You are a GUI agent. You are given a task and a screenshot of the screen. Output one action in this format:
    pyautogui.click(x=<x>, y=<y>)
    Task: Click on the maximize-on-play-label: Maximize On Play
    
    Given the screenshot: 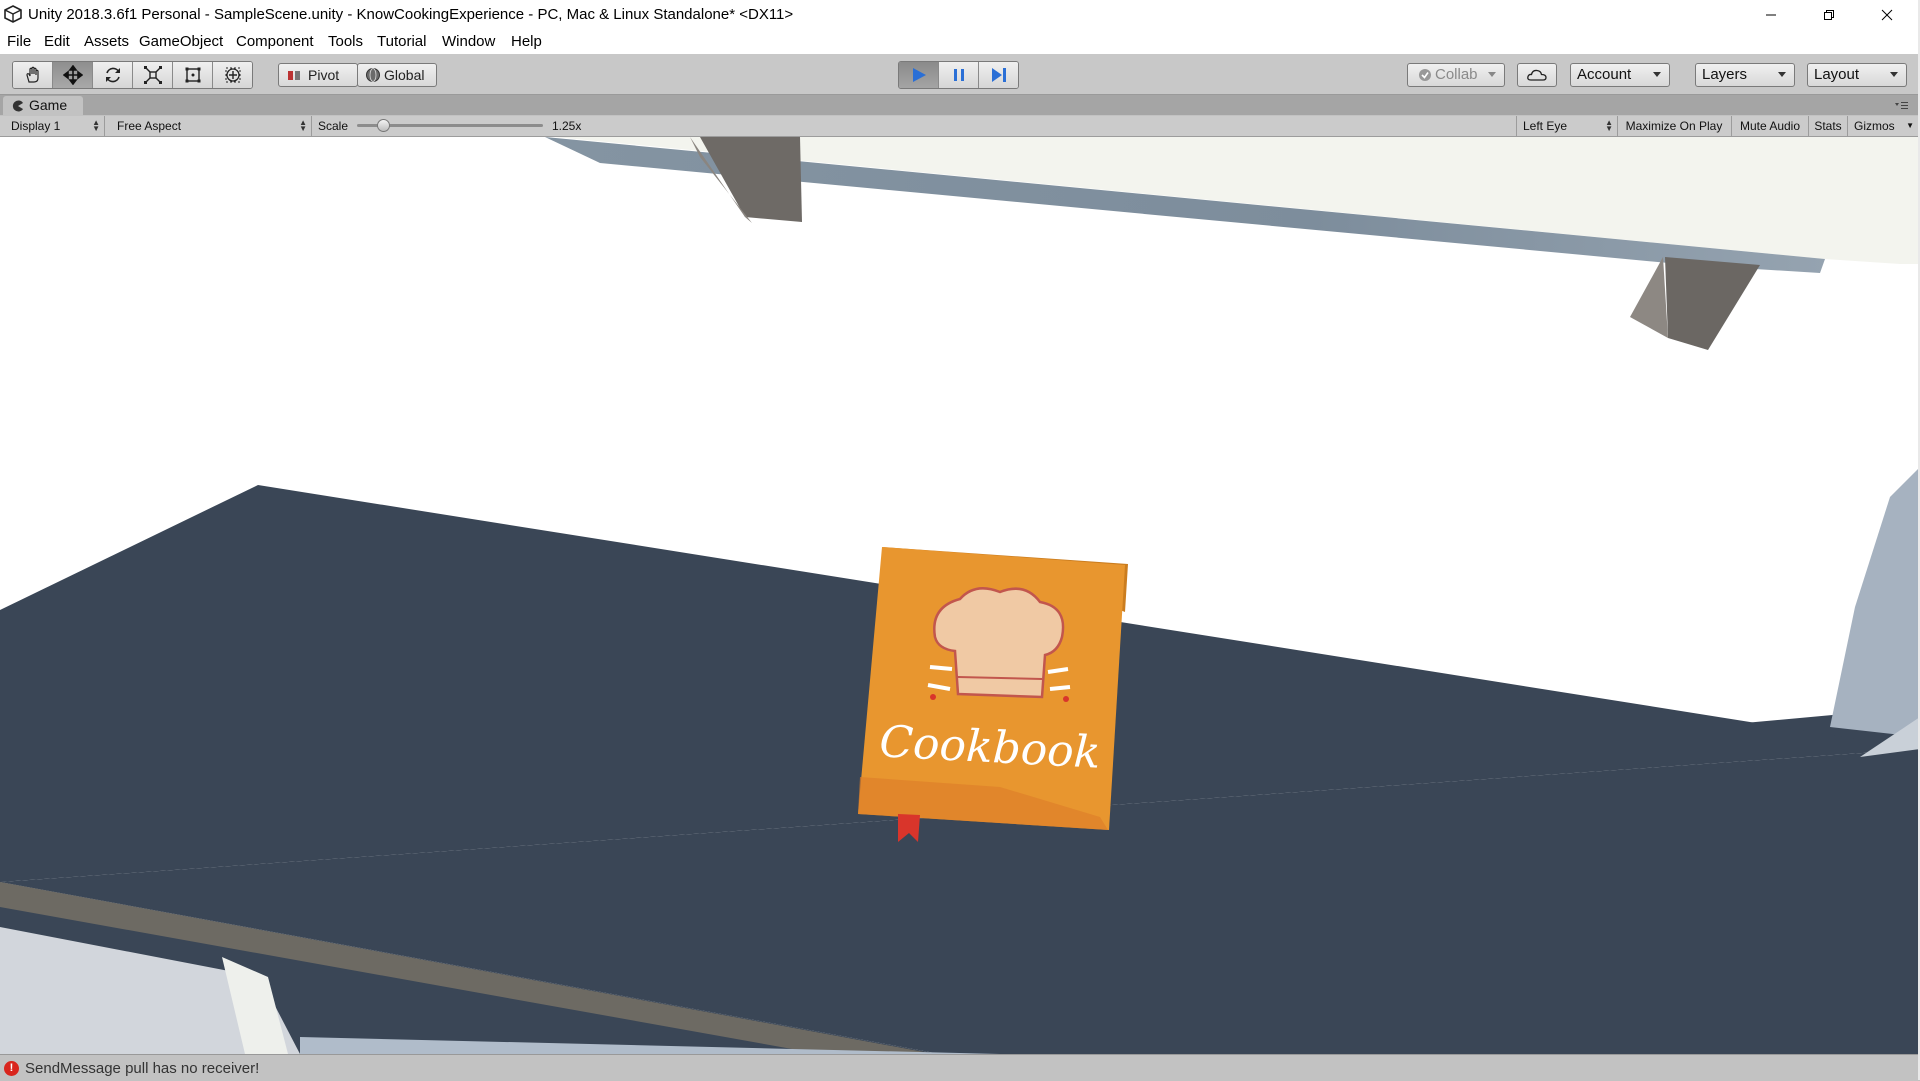 What is the action you would take?
    pyautogui.click(x=1674, y=126)
    